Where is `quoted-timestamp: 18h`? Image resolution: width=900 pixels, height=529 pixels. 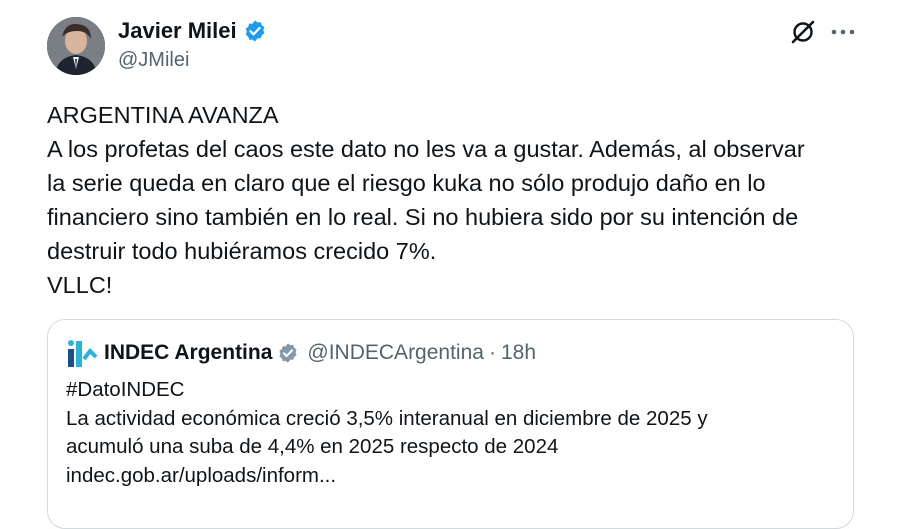
quoted-timestamp: 18h is located at coordinates (518, 353).